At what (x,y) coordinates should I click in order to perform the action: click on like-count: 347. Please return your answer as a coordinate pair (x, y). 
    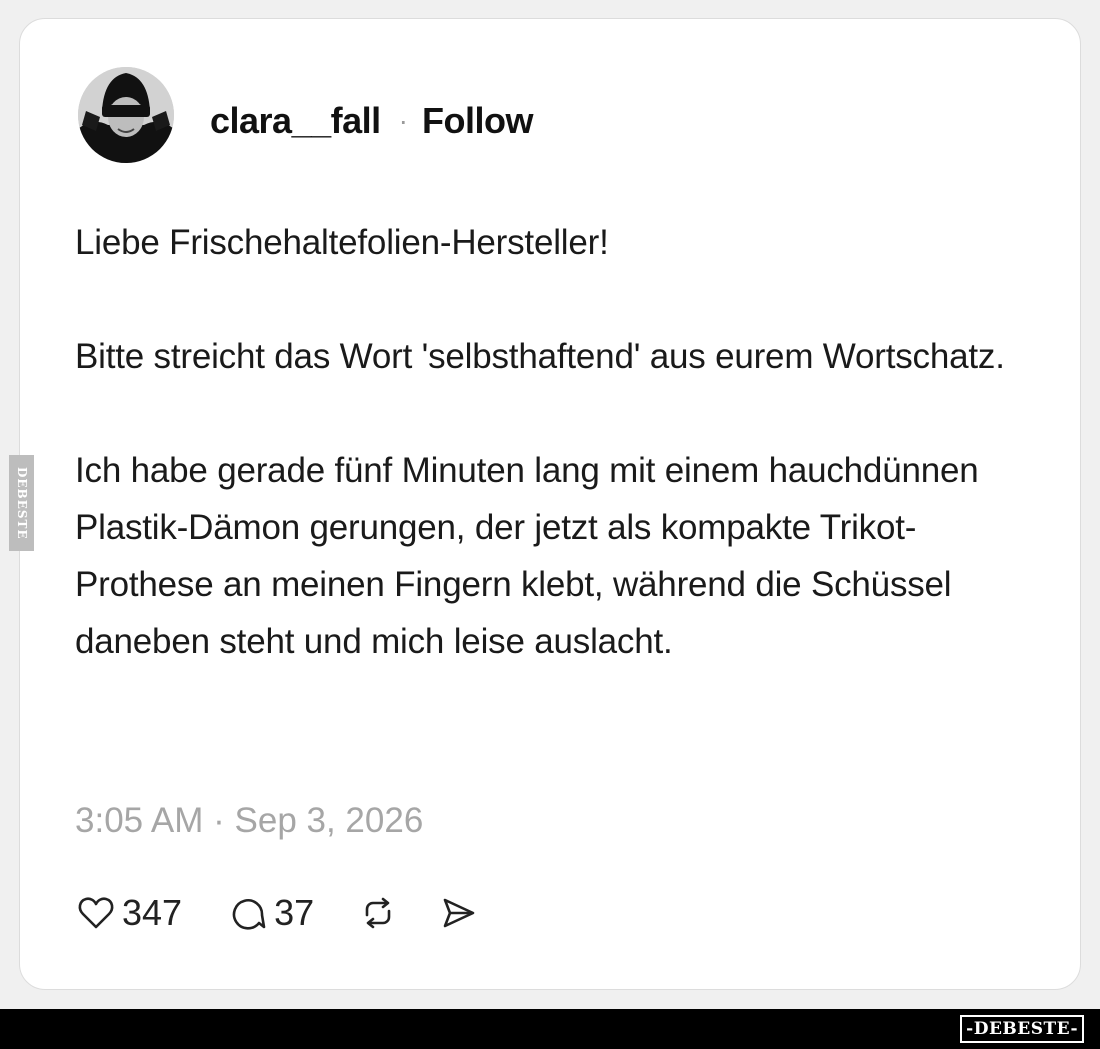
    Looking at the image, I should click on (152, 912).